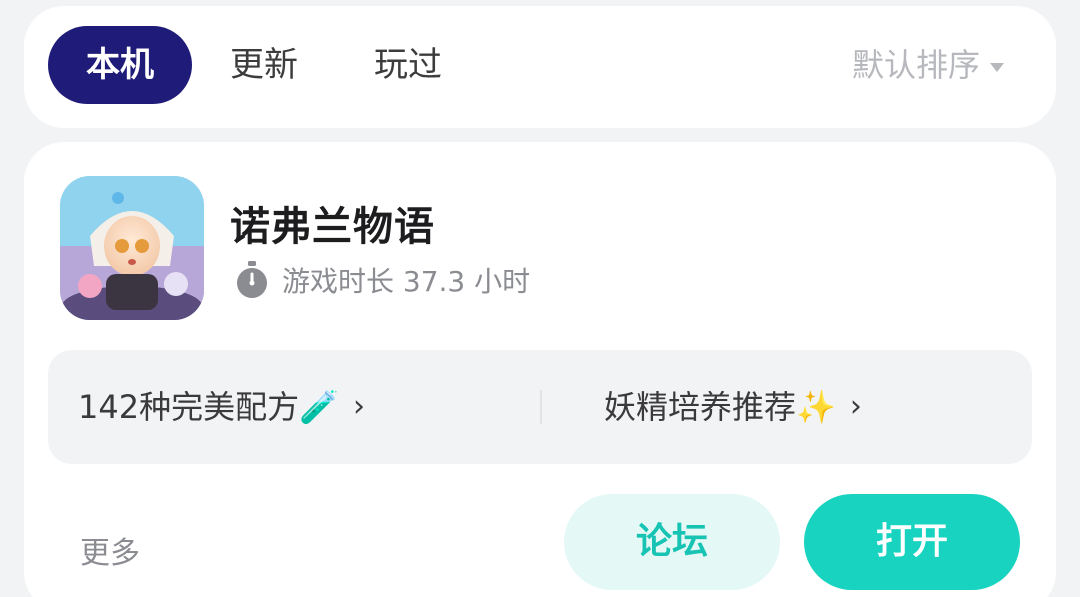 The width and height of the screenshot is (1080, 597). Describe the element at coordinates (720, 407) in the screenshot. I see `tip-fairy-label: 妖精培养推荐✨` at that location.